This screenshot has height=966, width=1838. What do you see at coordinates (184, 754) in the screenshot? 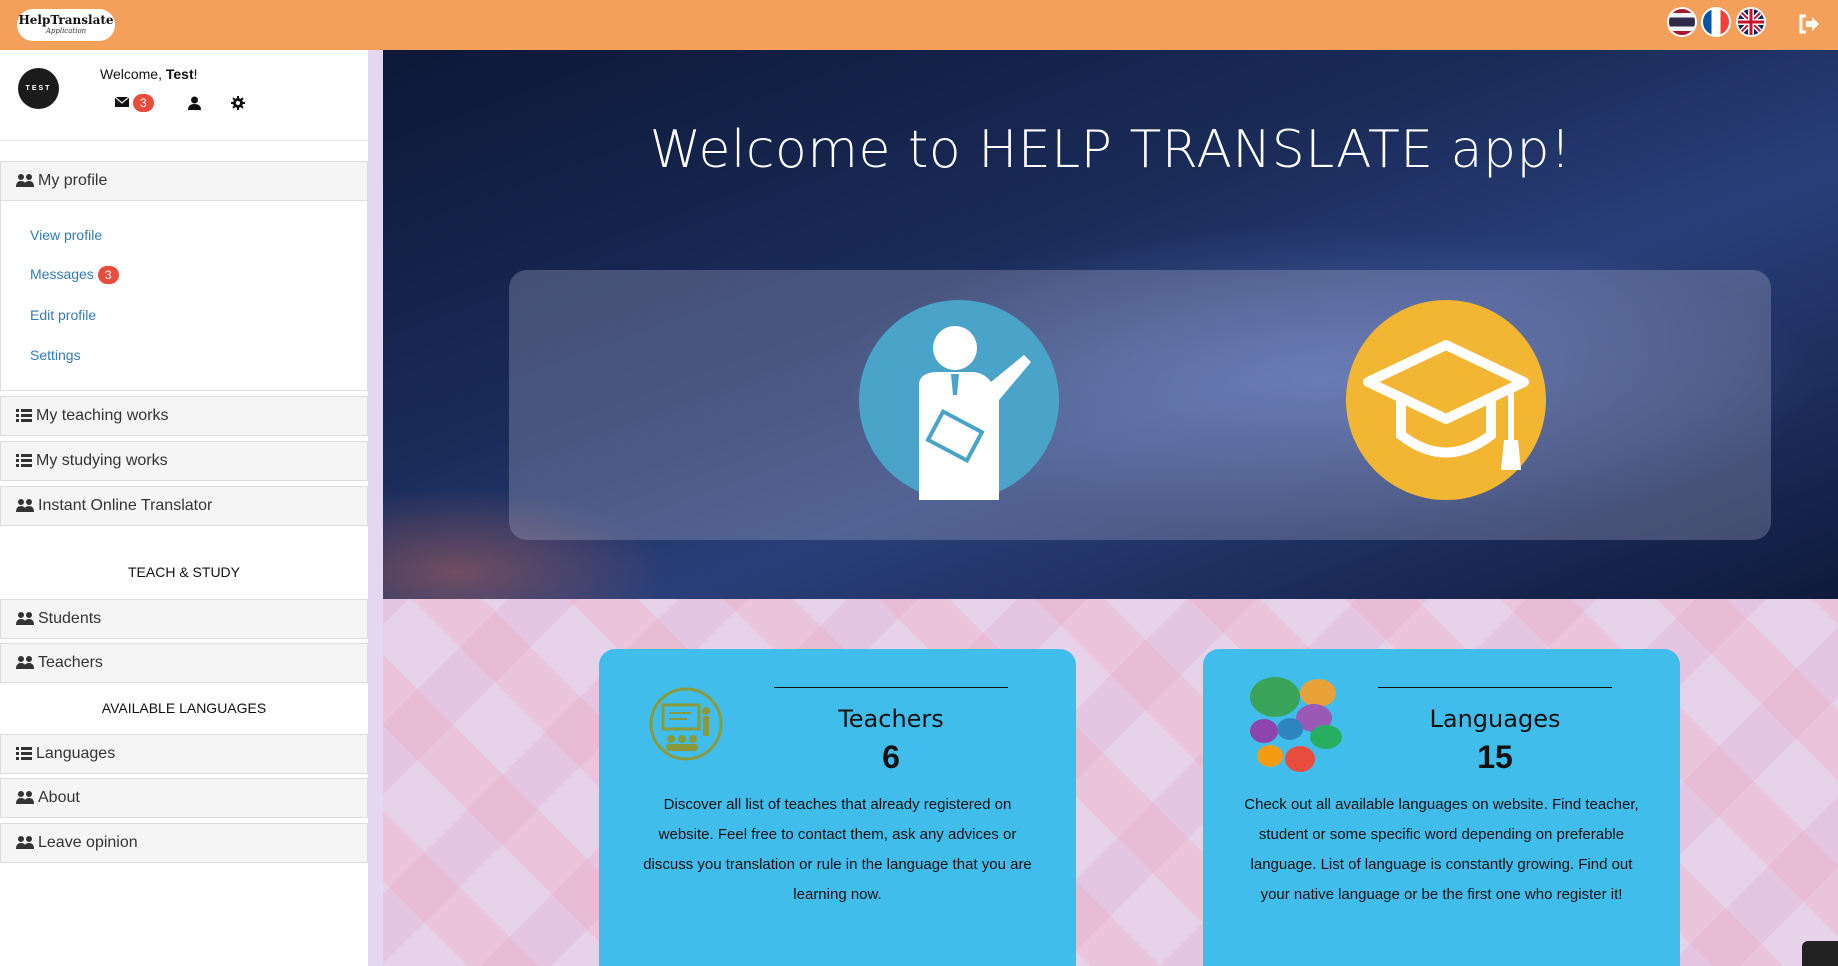
I see `sidebar-item-languages: Languages` at bounding box center [184, 754].